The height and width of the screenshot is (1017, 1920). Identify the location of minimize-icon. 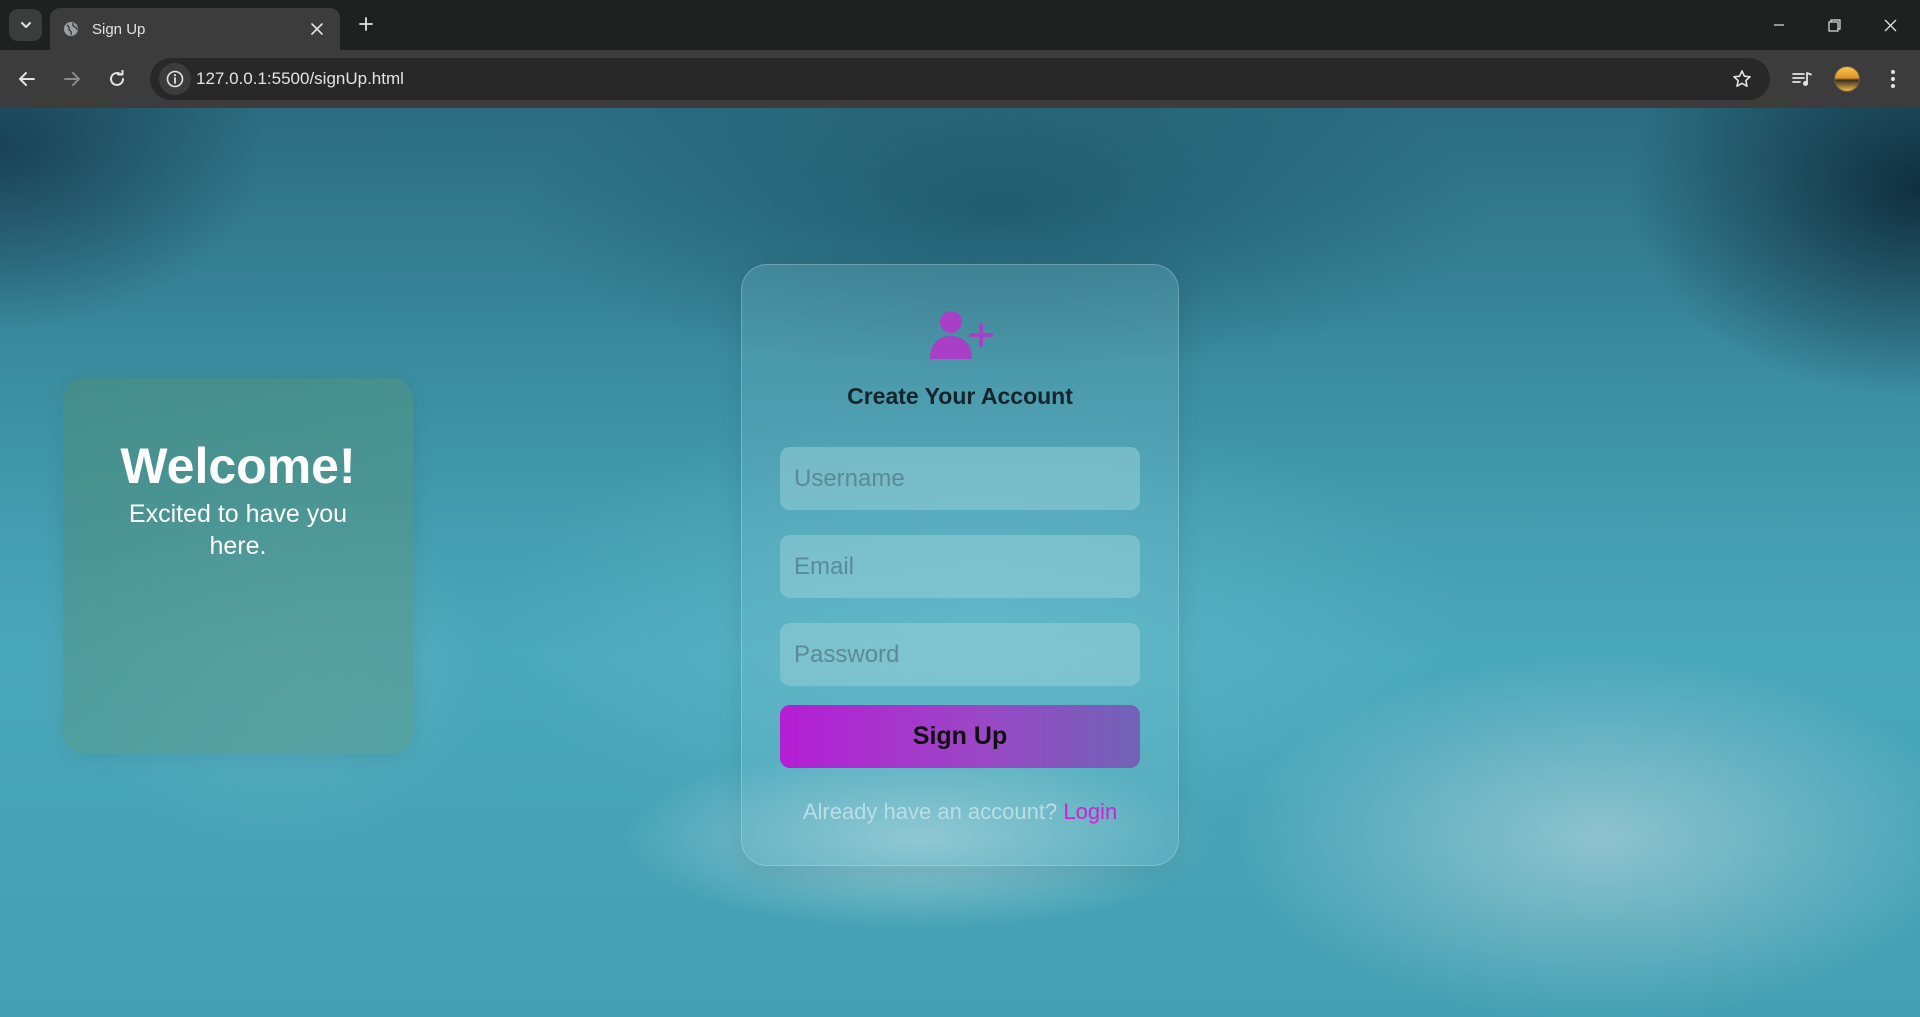
(1779, 25).